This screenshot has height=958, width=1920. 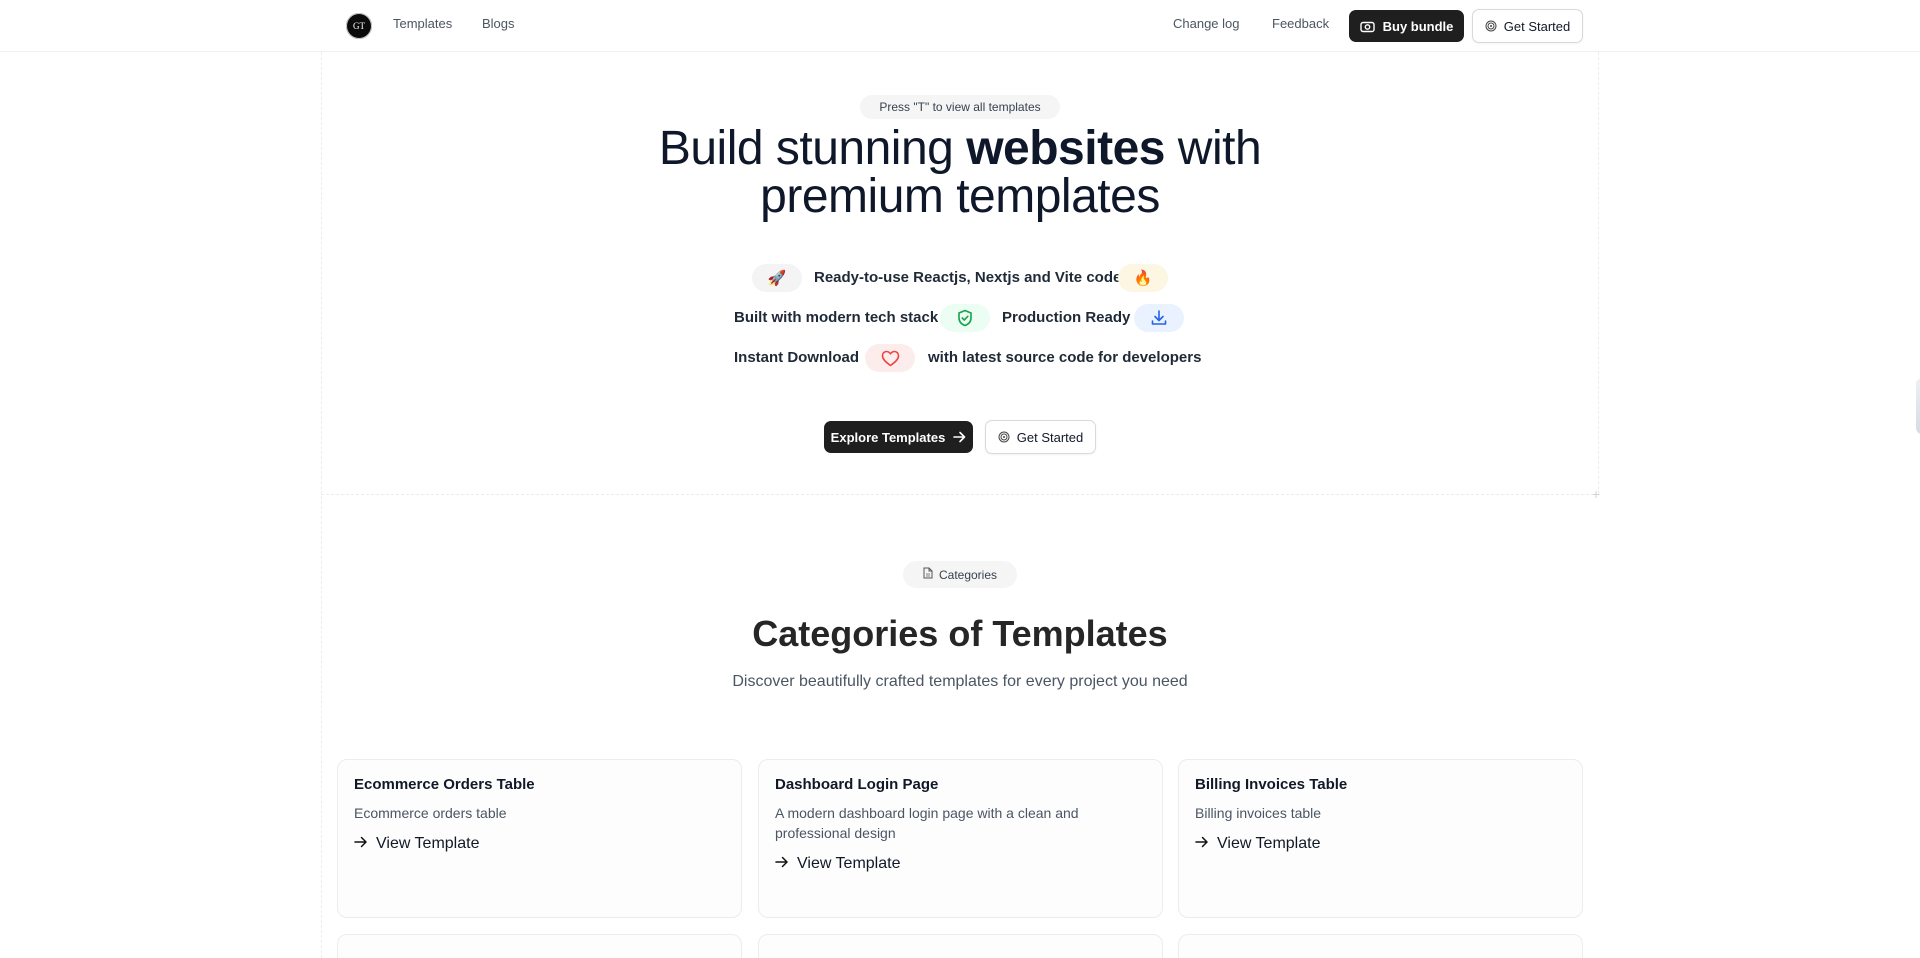 What do you see at coordinates (1258, 813) in the screenshot?
I see `card-description: Billing invoices table` at bounding box center [1258, 813].